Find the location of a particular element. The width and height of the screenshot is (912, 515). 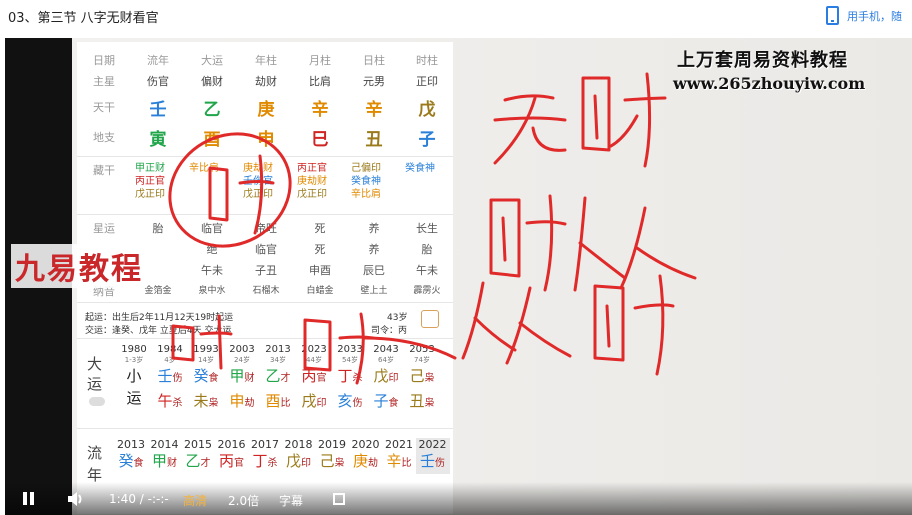

phone-icon is located at coordinates (832, 15).